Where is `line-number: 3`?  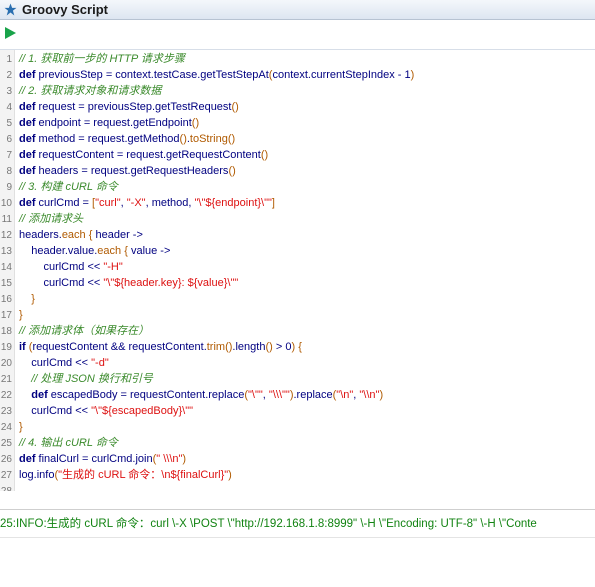 line-number: 3 is located at coordinates (9, 91).